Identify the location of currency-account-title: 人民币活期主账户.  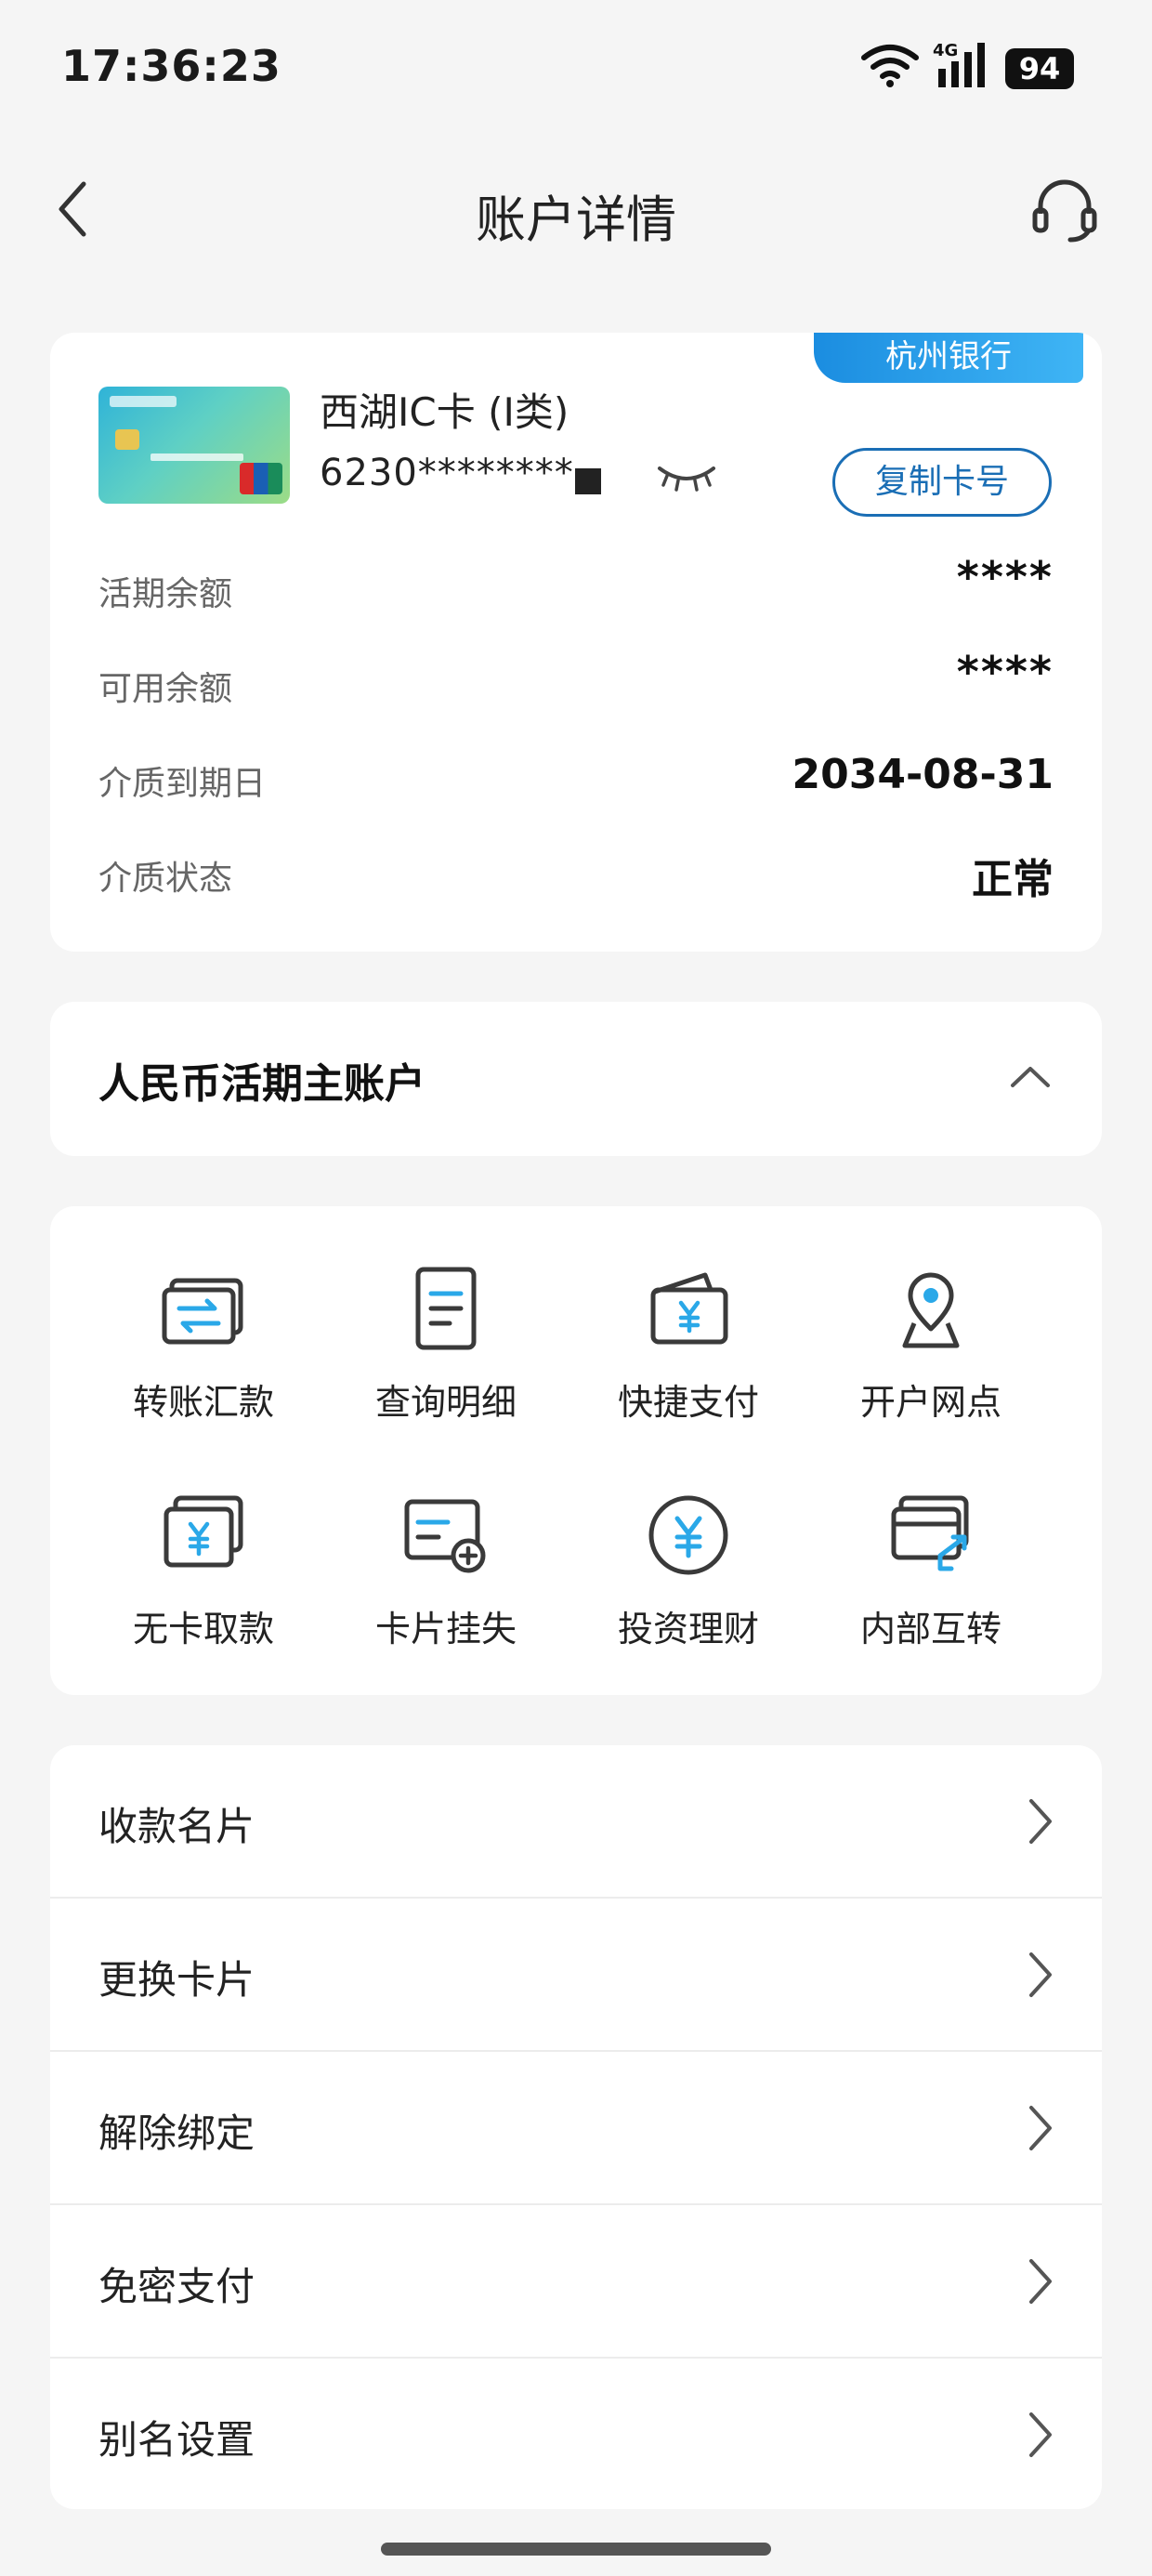
(261, 1084).